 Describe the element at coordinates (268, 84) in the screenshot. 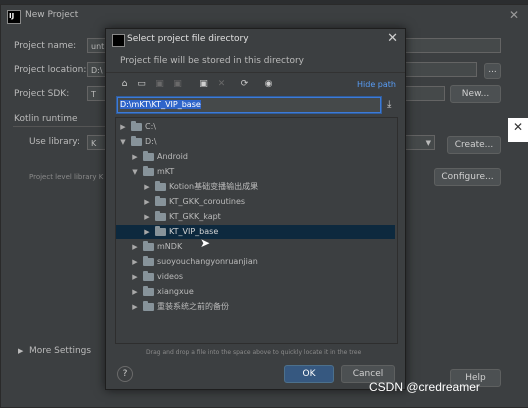

I see `show-hidden-files-icon: ◉` at that location.